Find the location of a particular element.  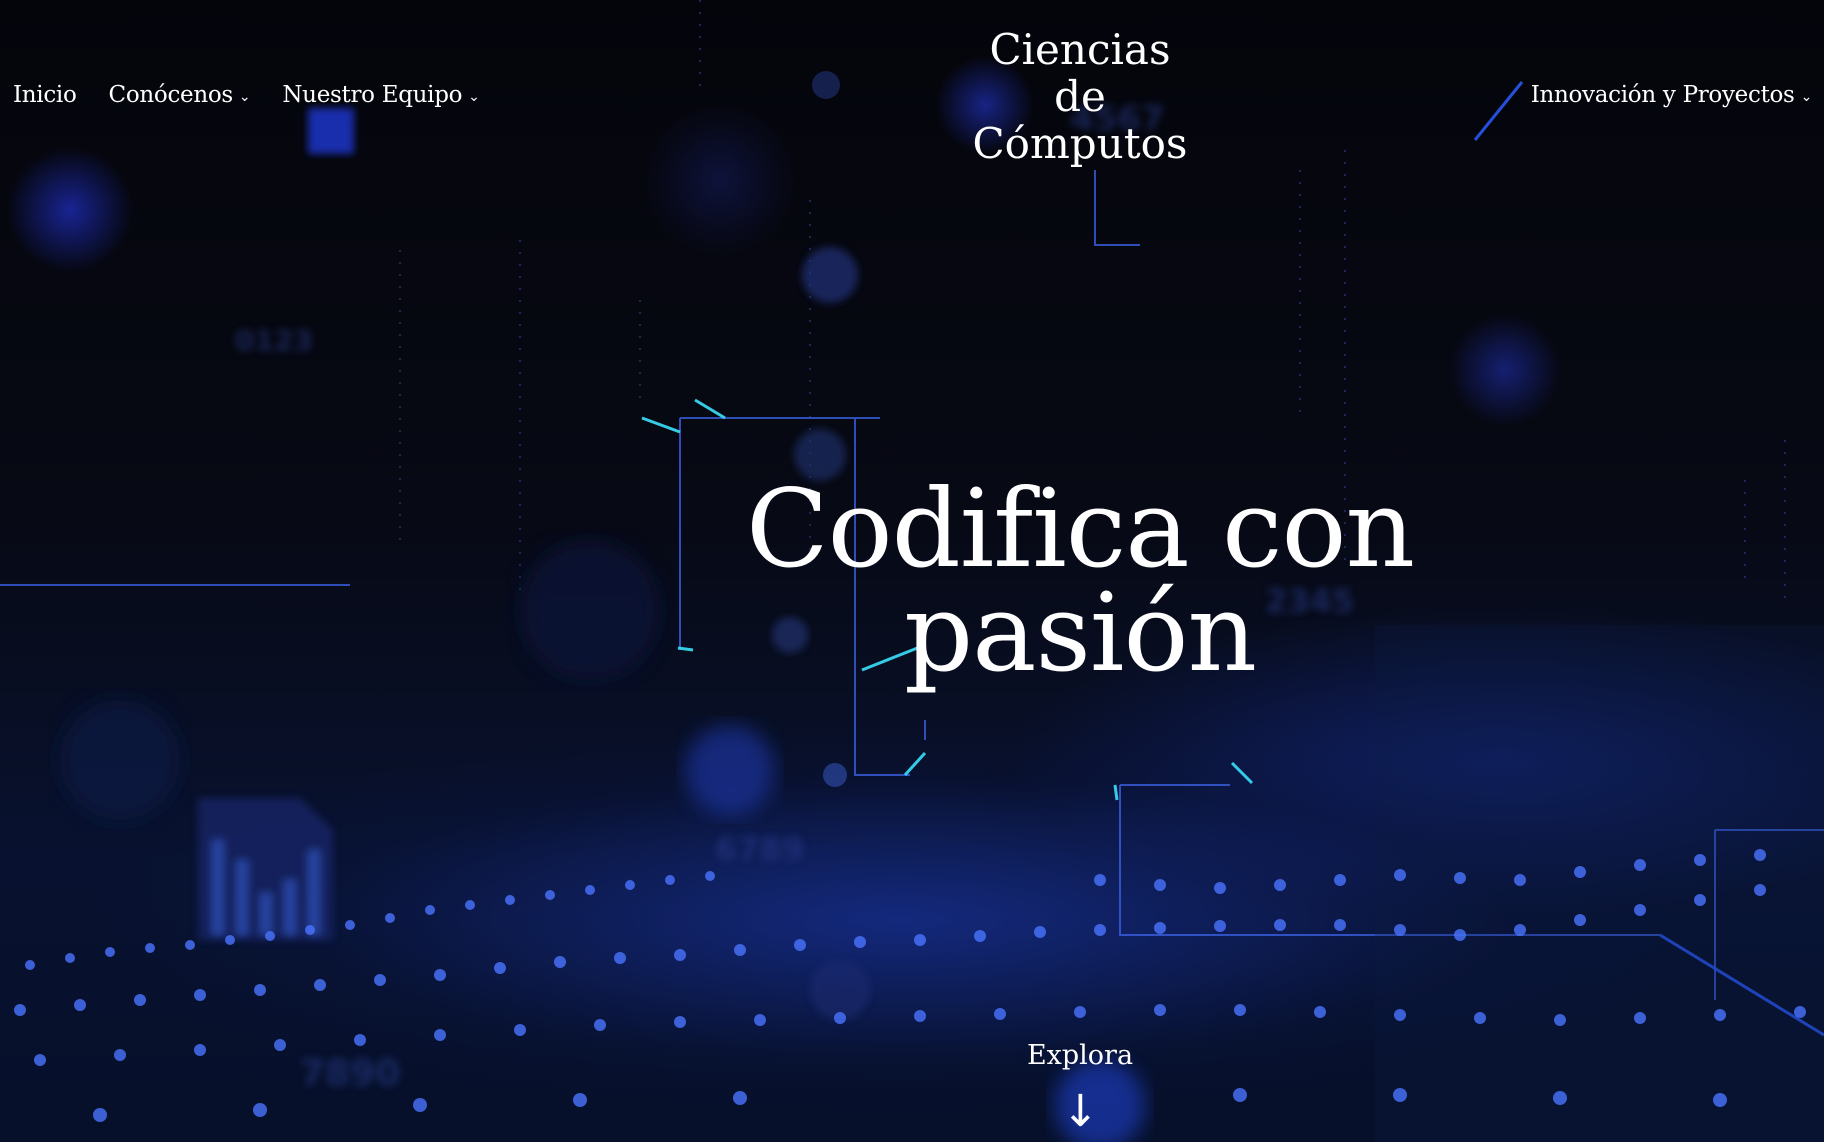

nav-item-nuestro-equipo: Nuestro Equipo ⌄ is located at coordinates (381, 95).